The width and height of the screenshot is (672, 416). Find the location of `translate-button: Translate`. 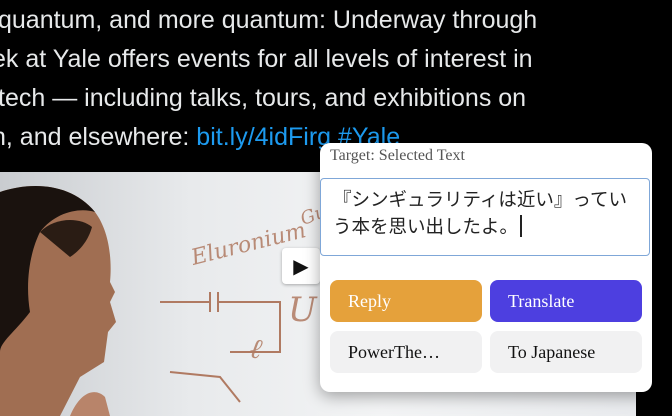

translate-button: Translate is located at coordinates (566, 301).